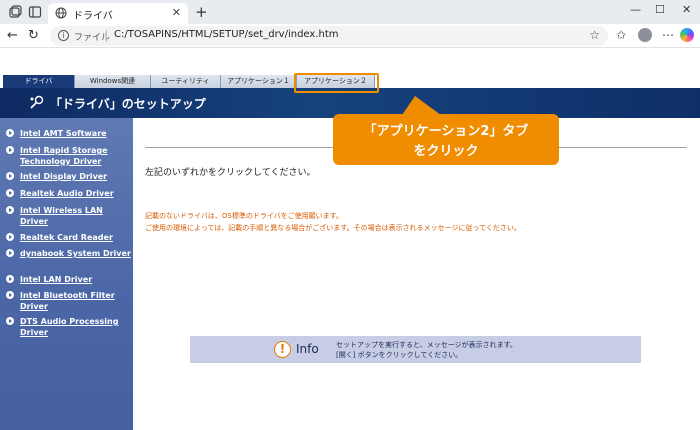 Image resolution: width=700 pixels, height=430 pixels. Describe the element at coordinates (660, 9) in the screenshot. I see `maximize-button: ☐` at that location.